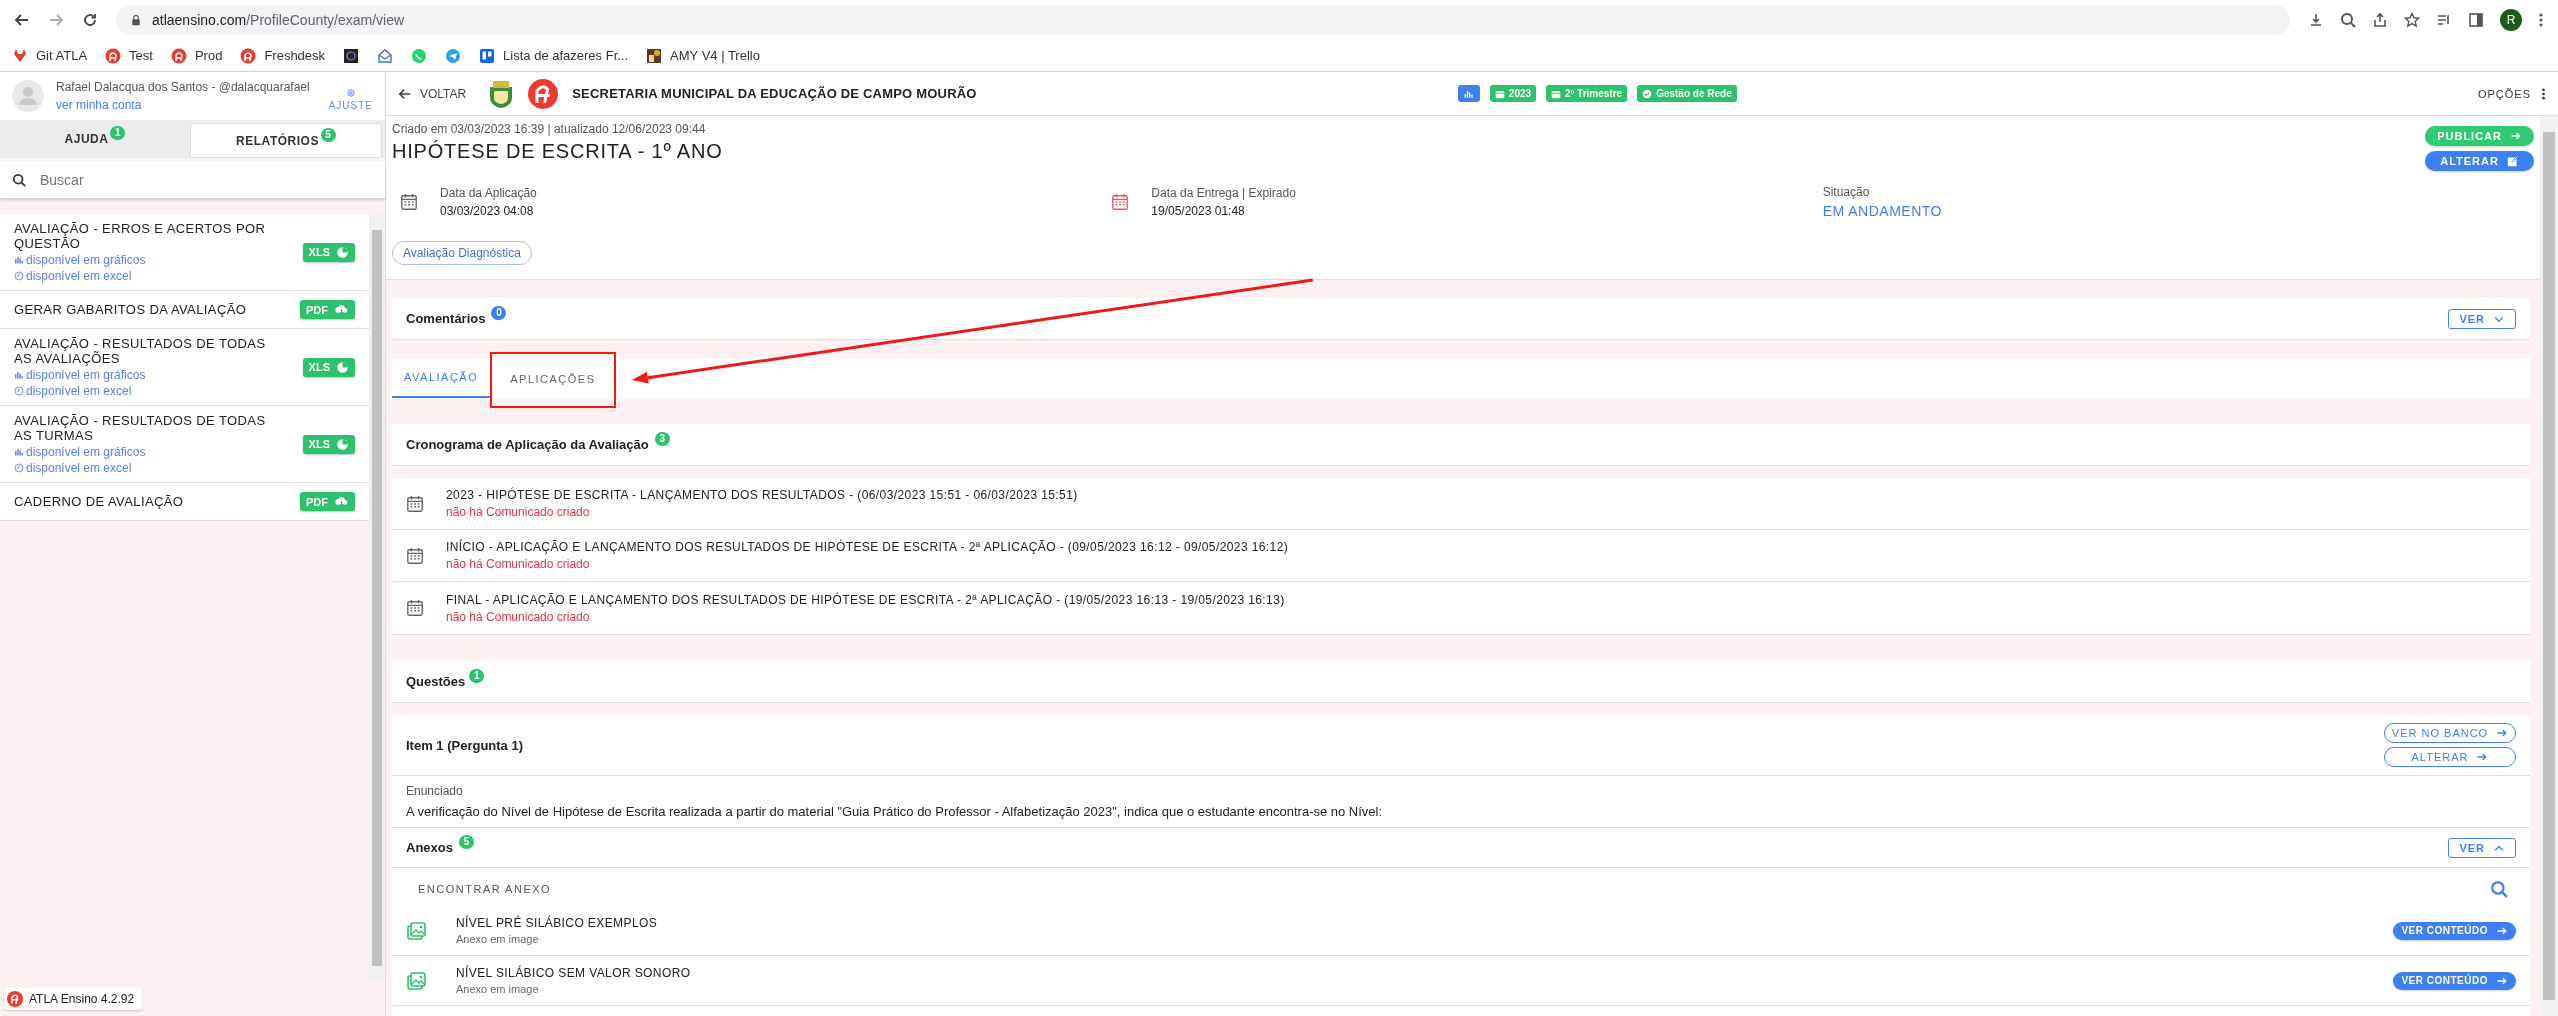 The width and height of the screenshot is (2558, 1016). Describe the element at coordinates (485, 889) in the screenshot. I see `search-label: ENCONTRAR ANEXO` at that location.